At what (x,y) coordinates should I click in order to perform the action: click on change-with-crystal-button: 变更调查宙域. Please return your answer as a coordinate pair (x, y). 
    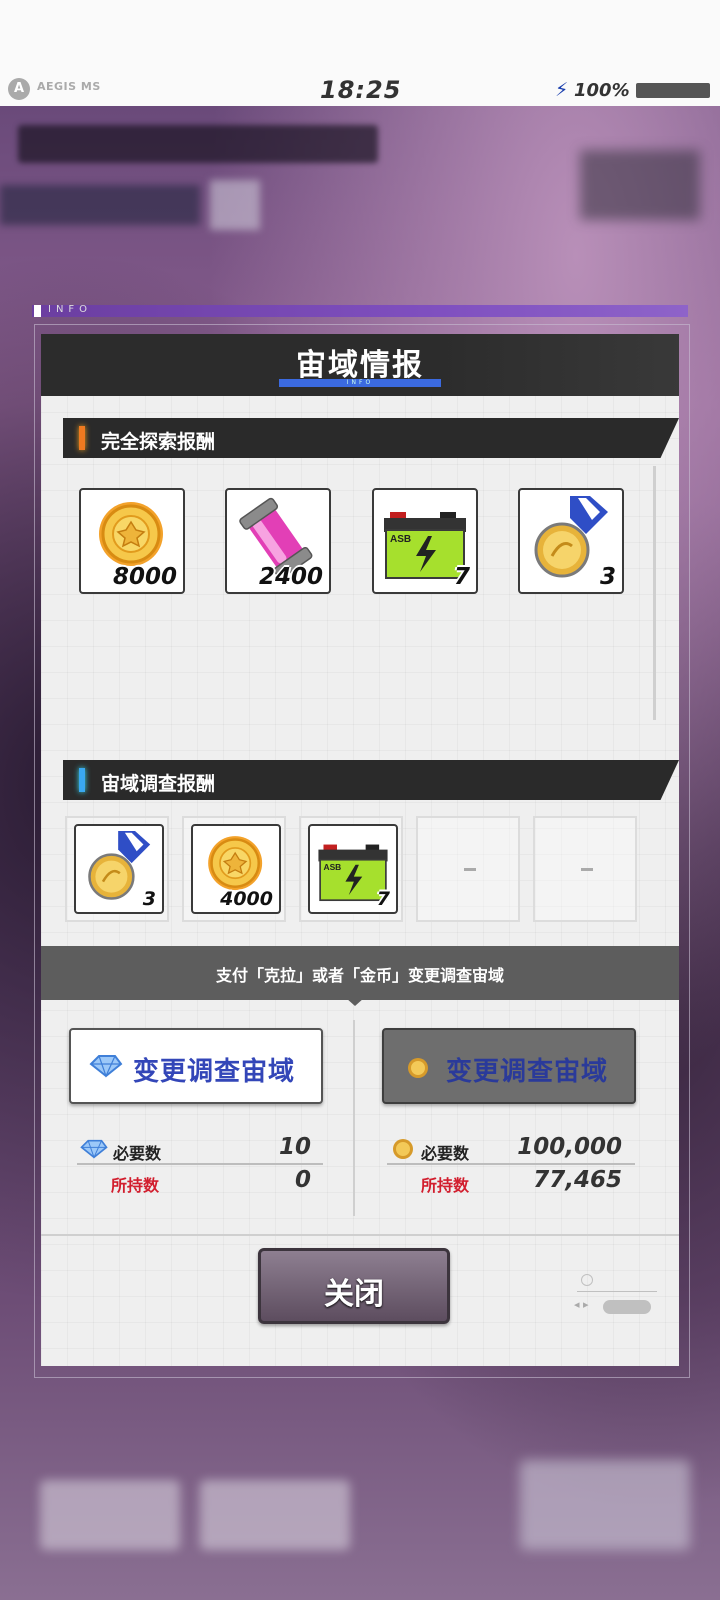
    Looking at the image, I should click on (196, 1066).